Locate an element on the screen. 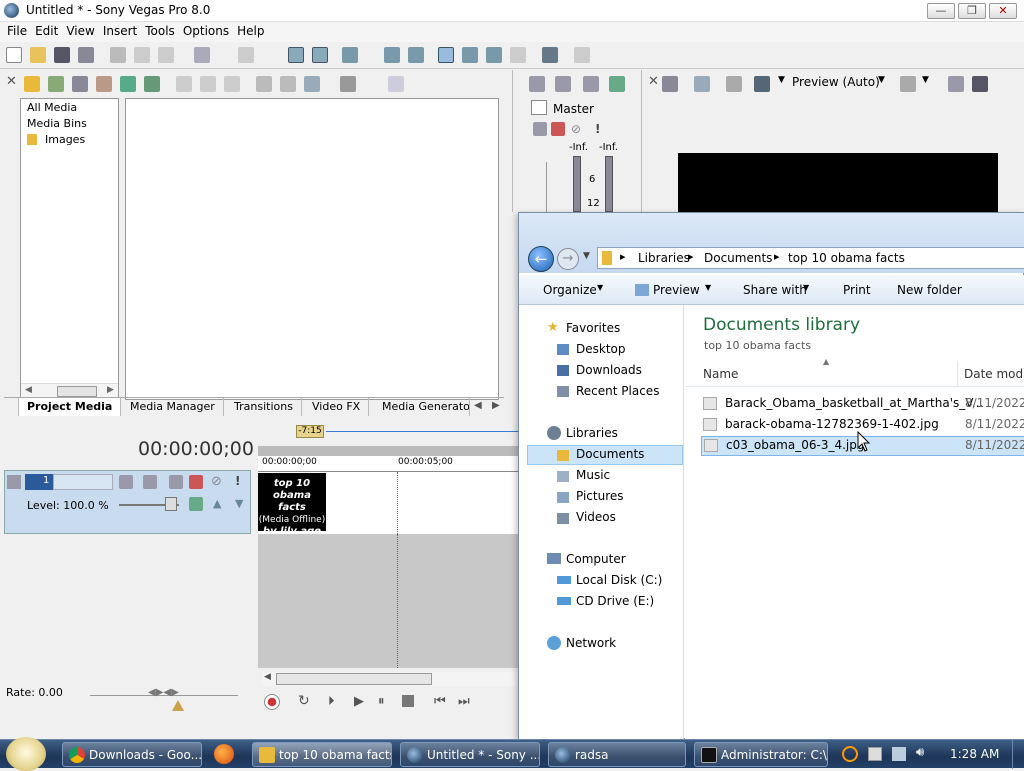  loop-bar is located at coordinates (388, 451).